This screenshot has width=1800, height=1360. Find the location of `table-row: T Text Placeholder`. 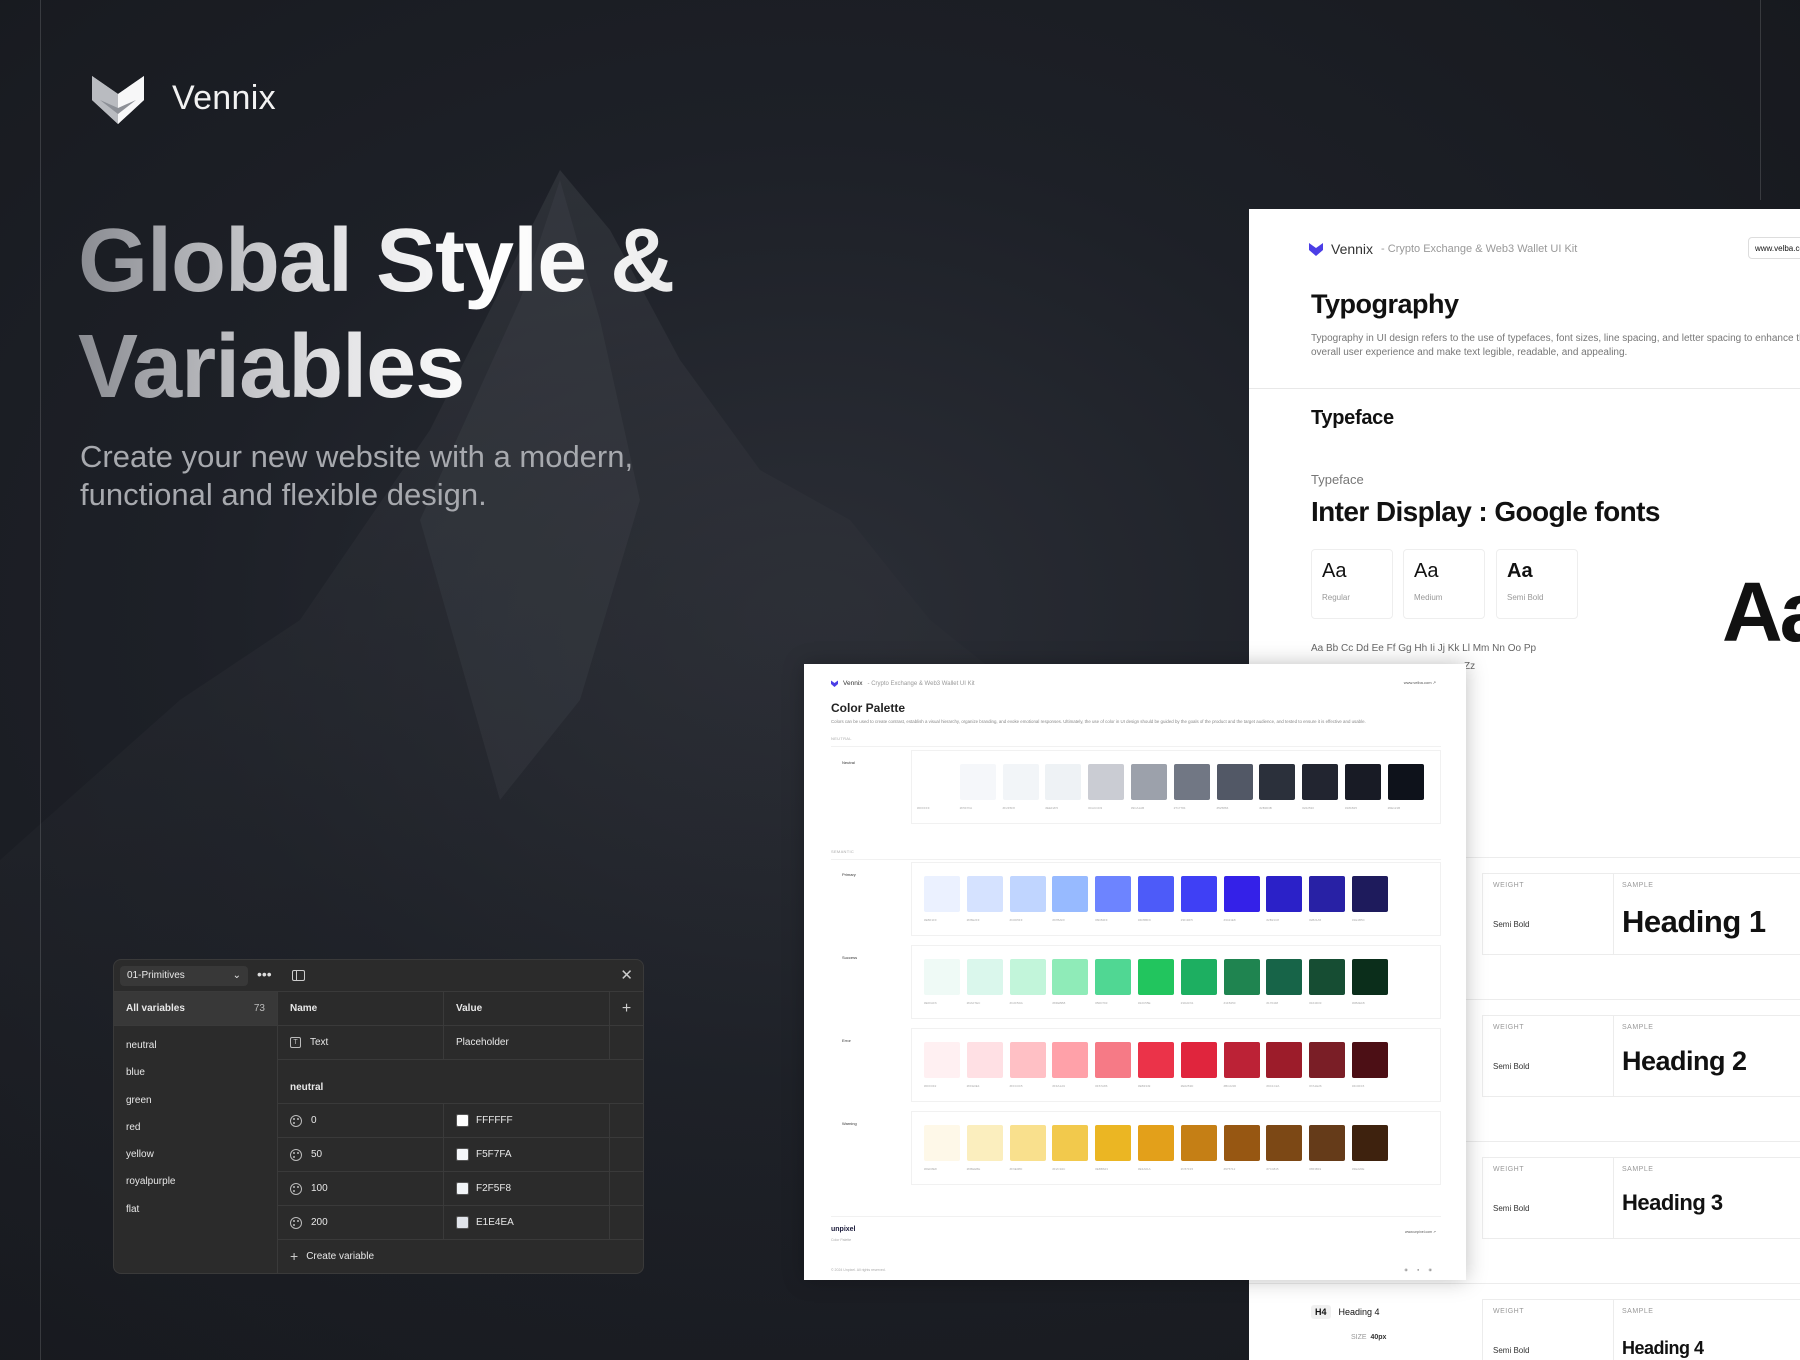

table-row: T Text Placeholder is located at coordinates (460, 1043).